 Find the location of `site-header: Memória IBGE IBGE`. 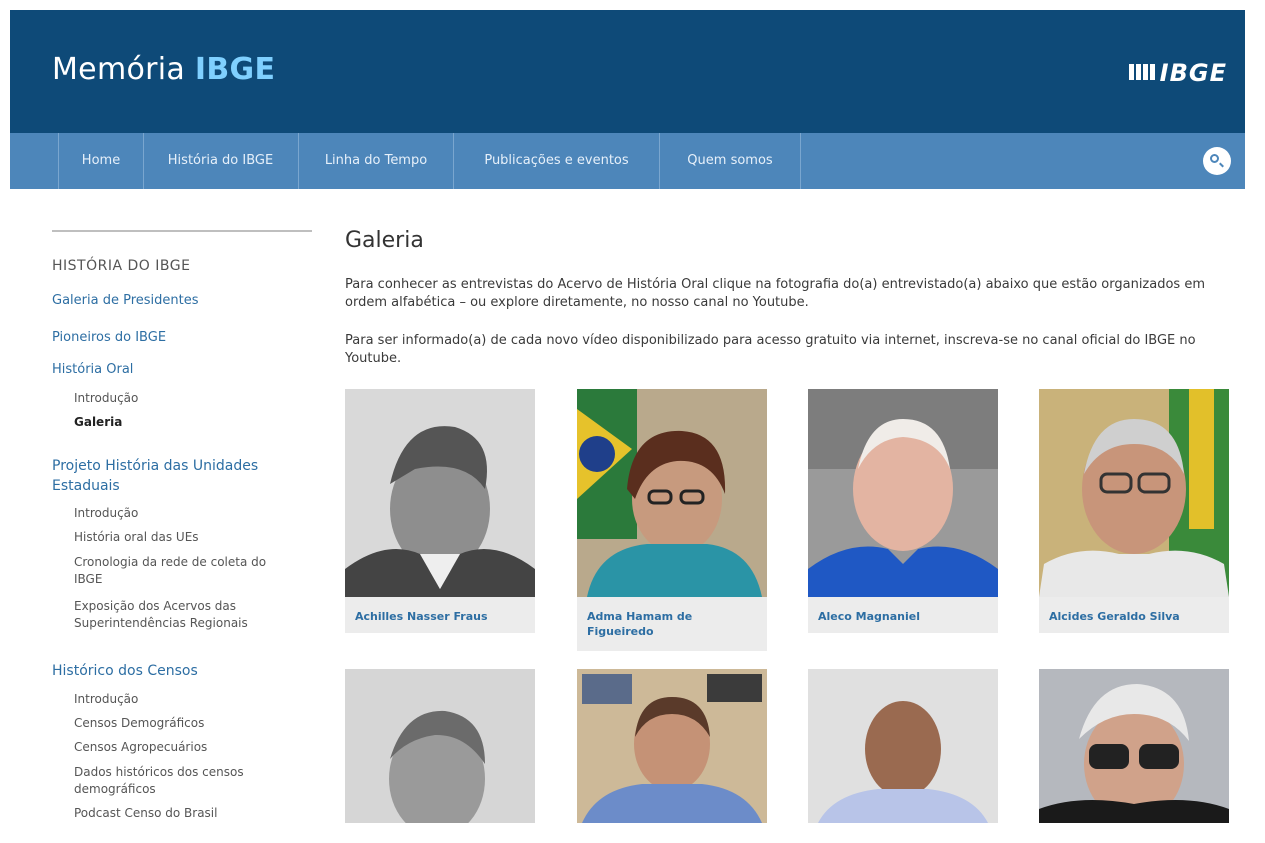

site-header: Memória IBGE IBGE is located at coordinates (627, 71).